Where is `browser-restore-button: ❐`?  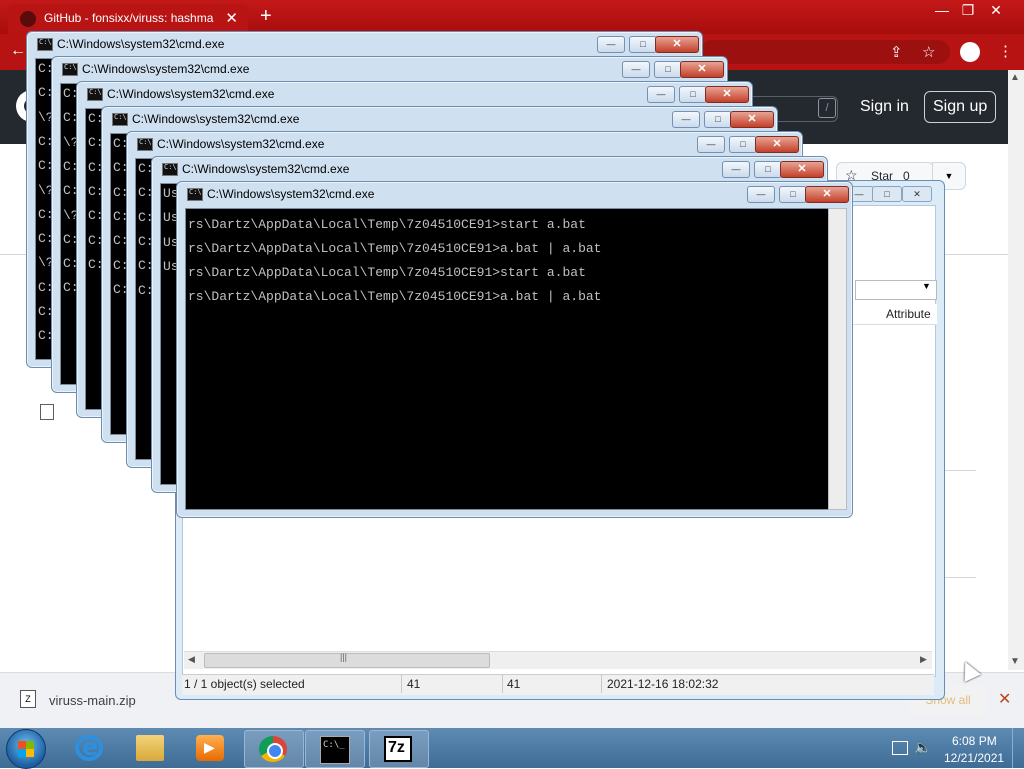
browser-restore-button: ❐ is located at coordinates (968, 10).